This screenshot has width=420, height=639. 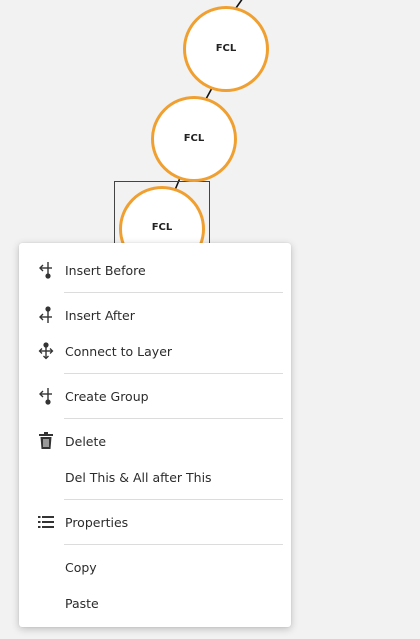 I want to click on menu-item-label: Paste, so click(x=82, y=603).